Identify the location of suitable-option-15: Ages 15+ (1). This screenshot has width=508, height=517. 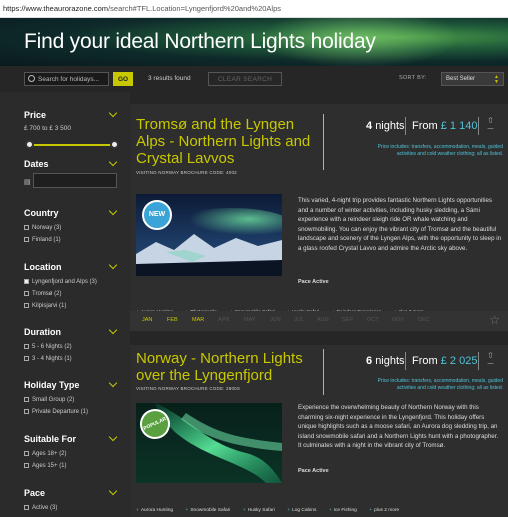
(45, 466).